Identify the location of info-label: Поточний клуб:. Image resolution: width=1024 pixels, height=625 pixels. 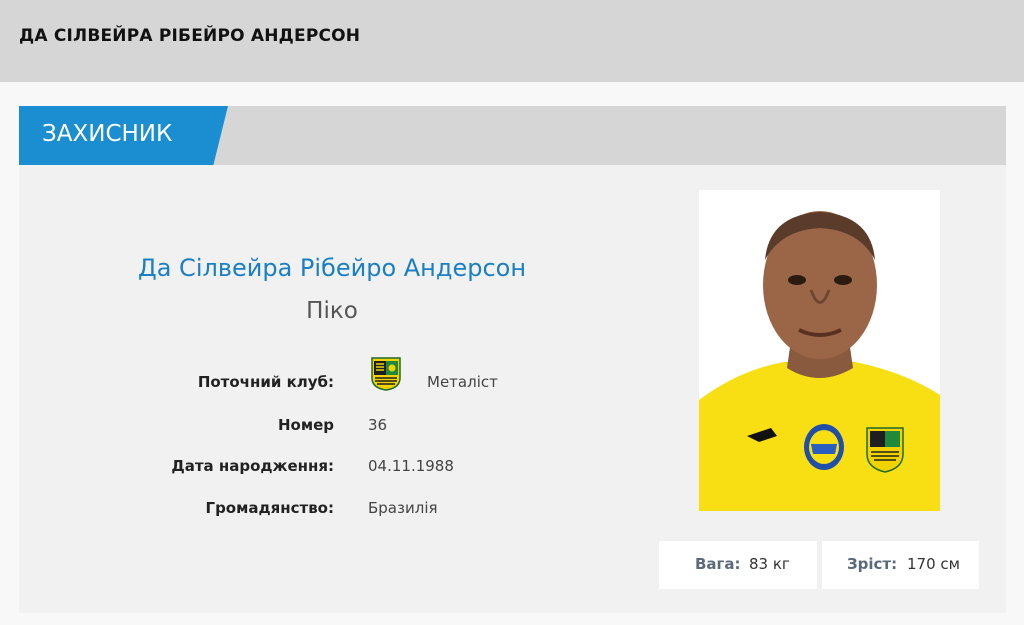
(265, 382).